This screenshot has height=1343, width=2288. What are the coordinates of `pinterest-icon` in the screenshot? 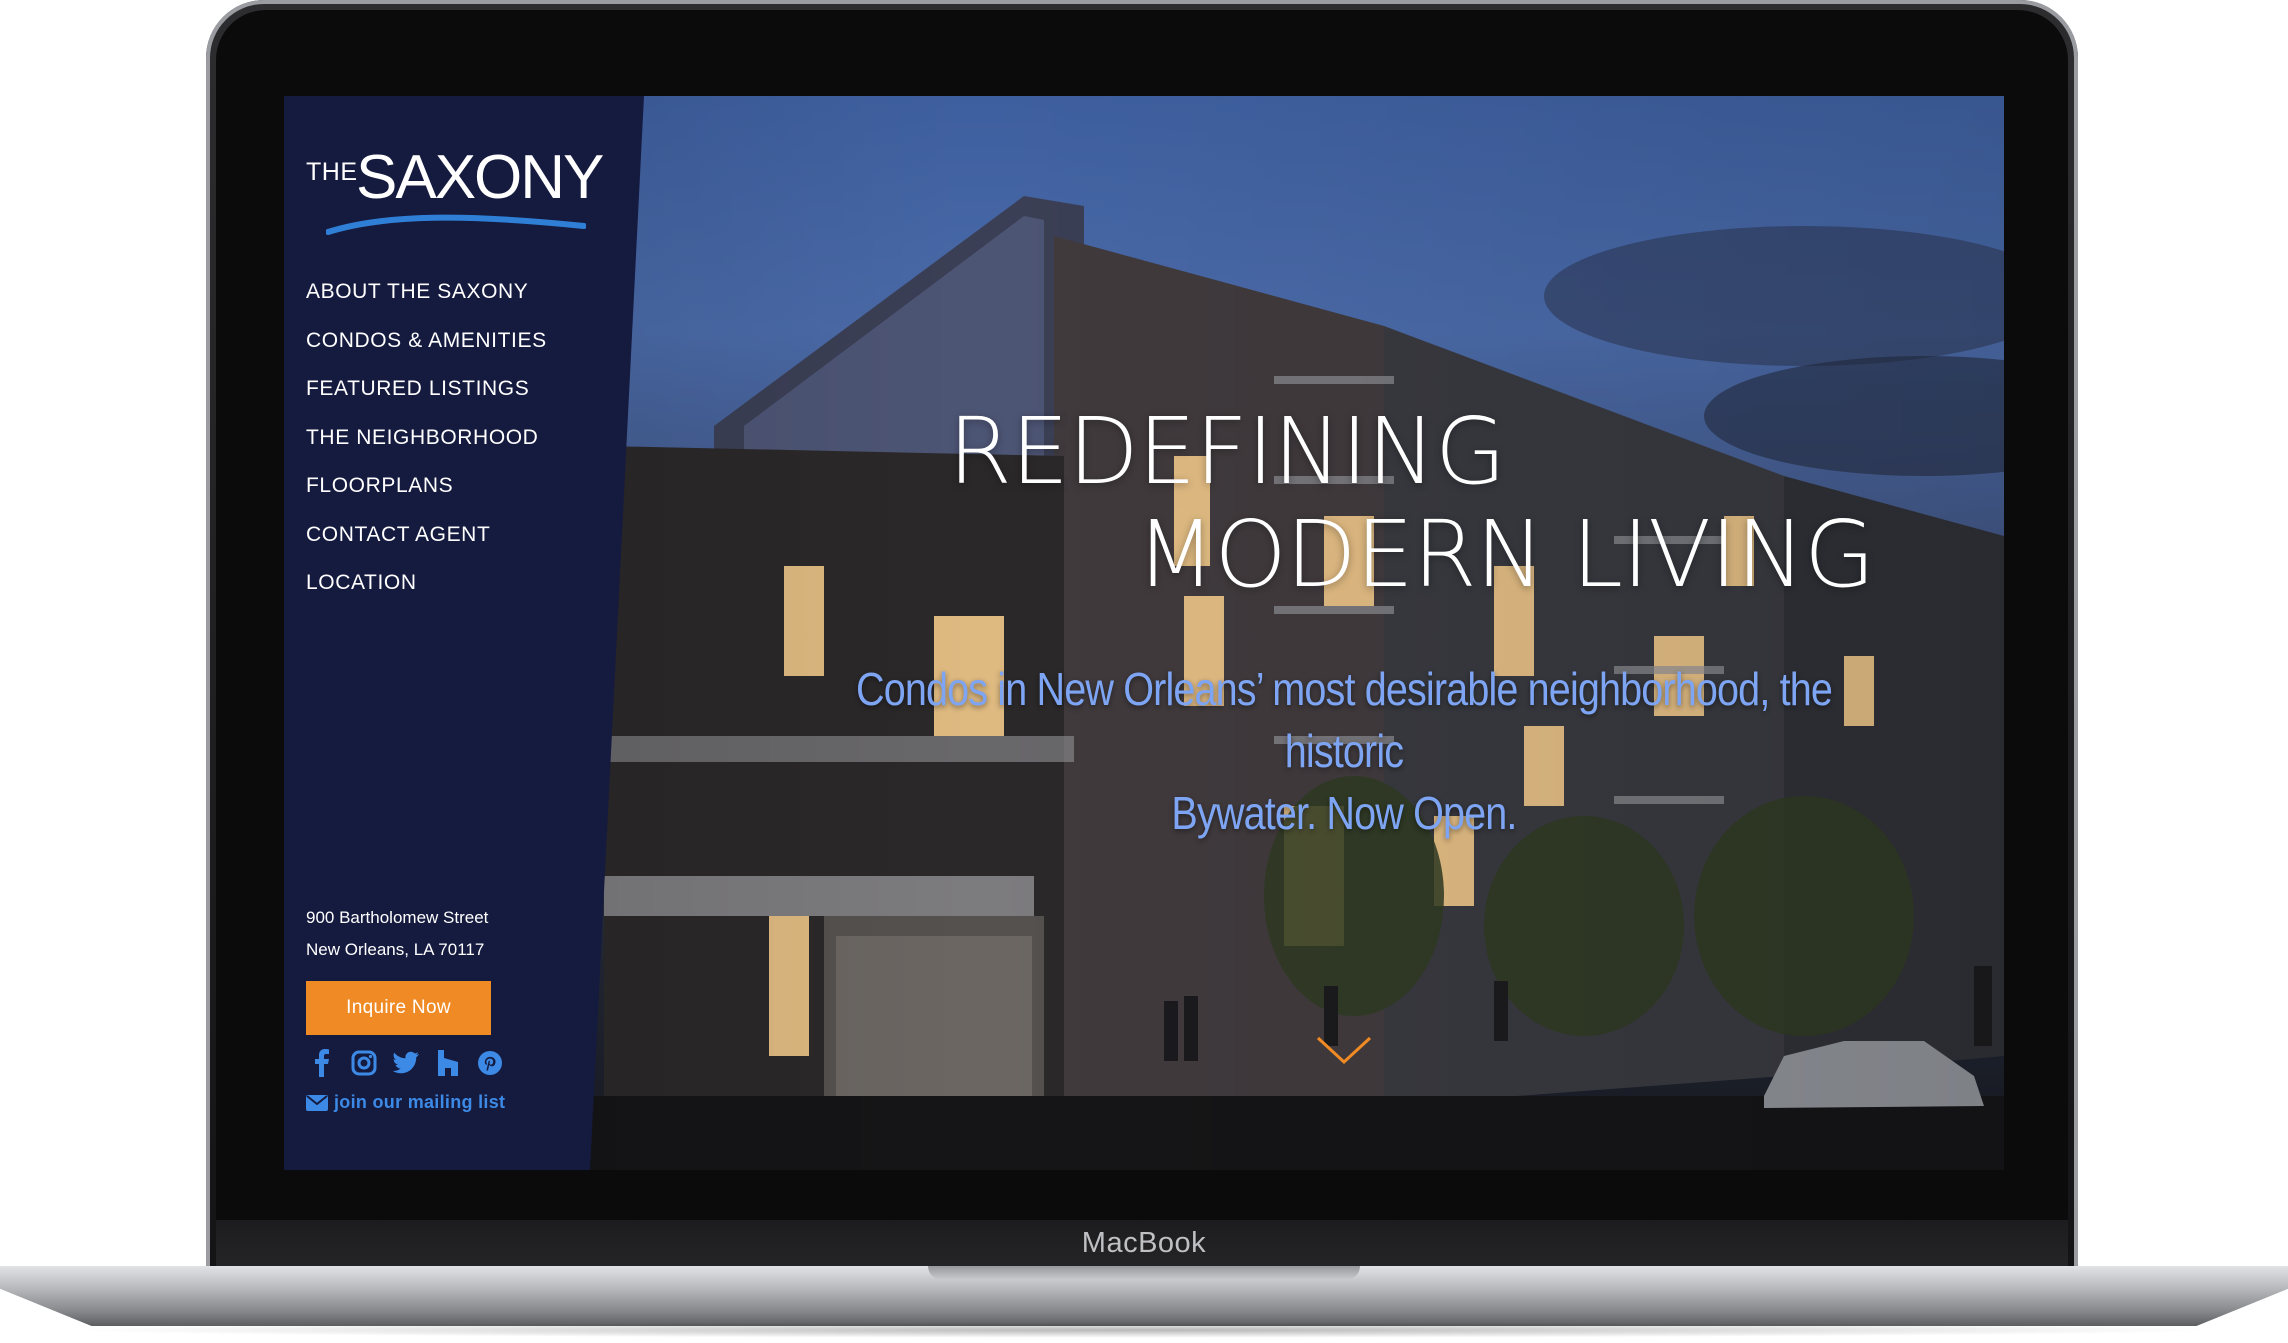 It's located at (490, 1063).